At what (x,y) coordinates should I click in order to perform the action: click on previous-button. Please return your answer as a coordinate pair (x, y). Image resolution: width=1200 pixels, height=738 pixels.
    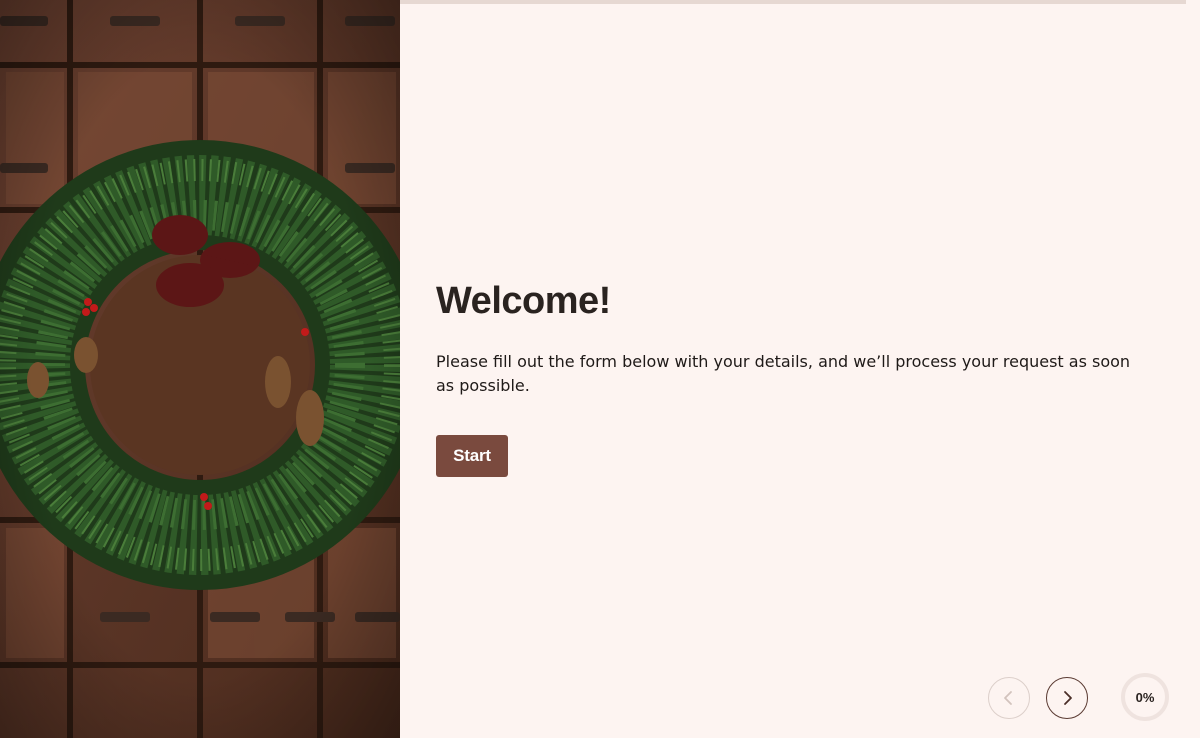
    Looking at the image, I should click on (1009, 698).